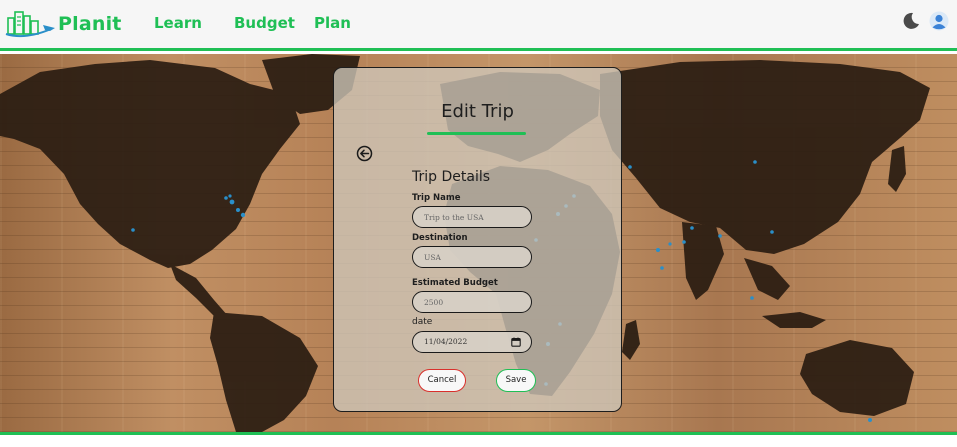 The image size is (957, 447). What do you see at coordinates (478, 25) in the screenshot?
I see `top-navbar: Planit Learn Budget Plan` at bounding box center [478, 25].